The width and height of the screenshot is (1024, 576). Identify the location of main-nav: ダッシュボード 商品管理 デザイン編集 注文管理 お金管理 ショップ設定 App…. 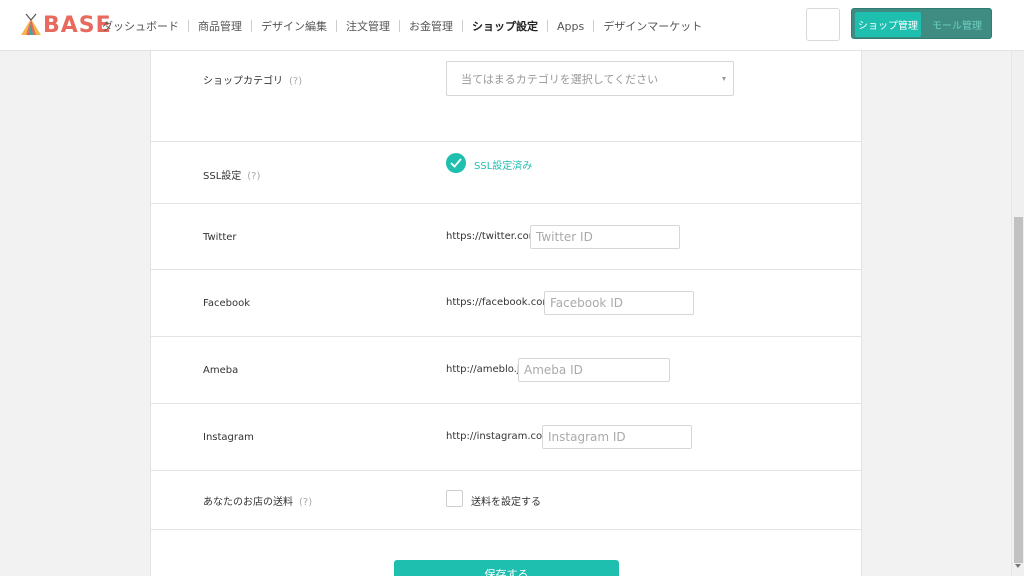
(402, 26).